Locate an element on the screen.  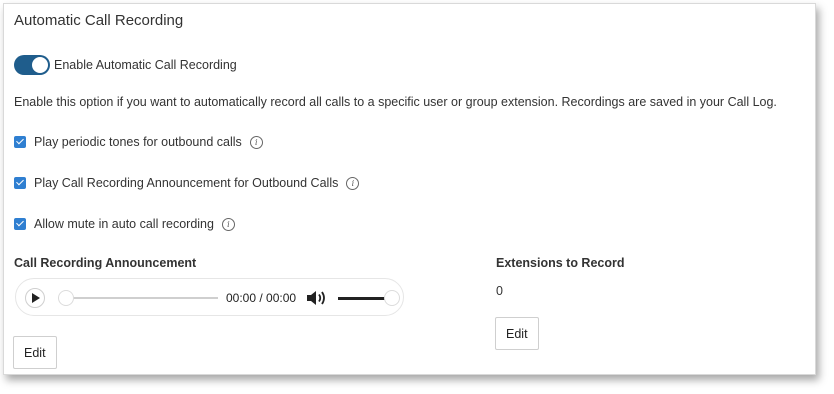
toggle-knob is located at coordinates (40, 65).